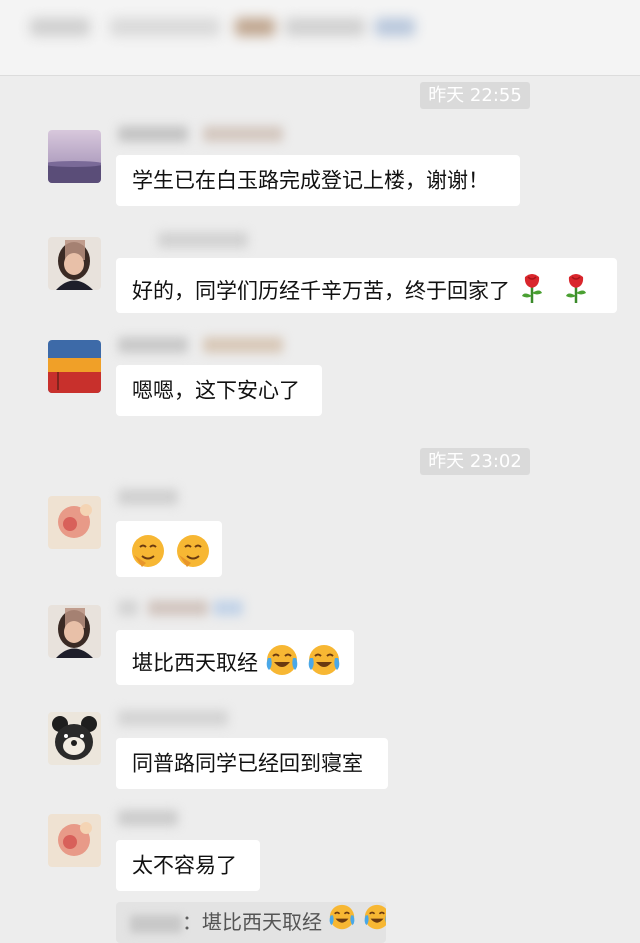 The image size is (640, 943). I want to click on quoted-text: 堪比西天取经, so click(262, 922).